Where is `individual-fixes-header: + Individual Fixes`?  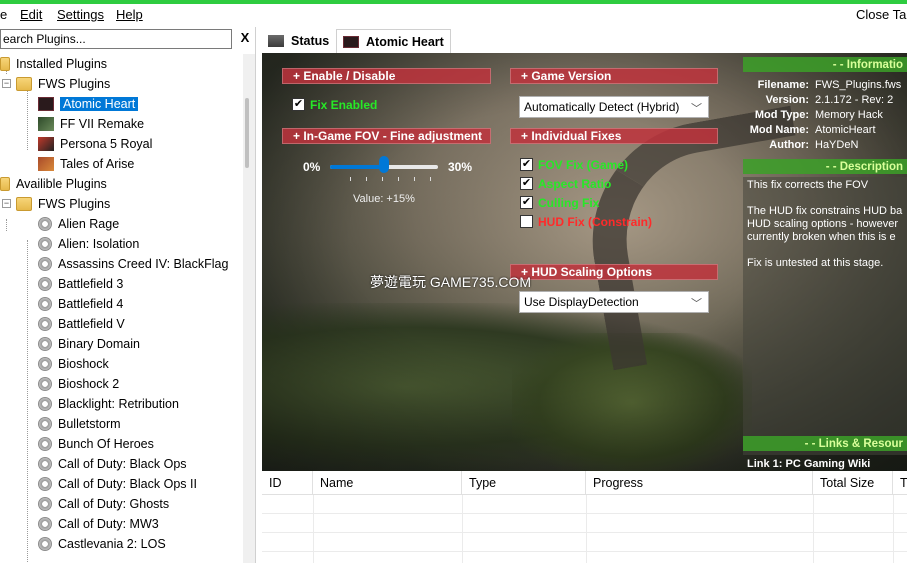 individual-fixes-header: + Individual Fixes is located at coordinates (614, 136).